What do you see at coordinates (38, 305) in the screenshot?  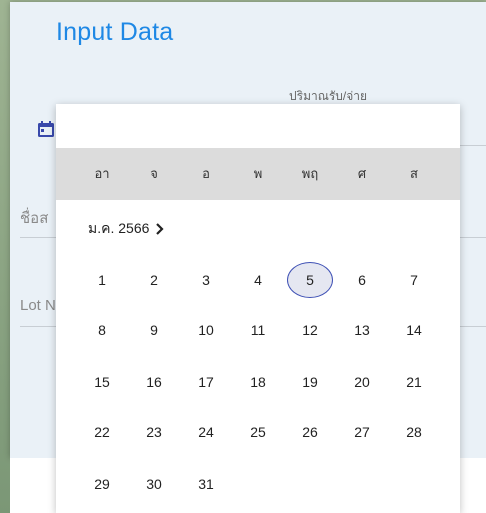 I see `lot-field-label: Lot N` at bounding box center [38, 305].